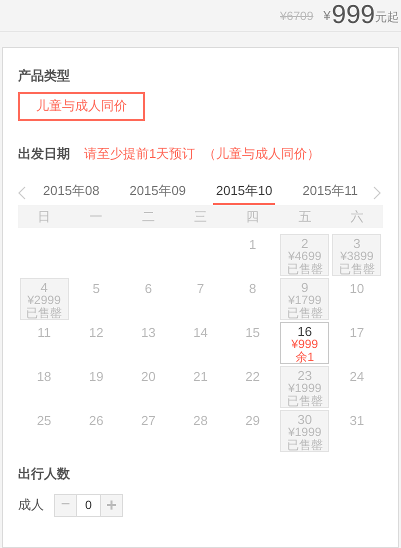 This screenshot has width=401, height=548. Describe the element at coordinates (44, 345) in the screenshot. I see `calendar-day: 11` at that location.